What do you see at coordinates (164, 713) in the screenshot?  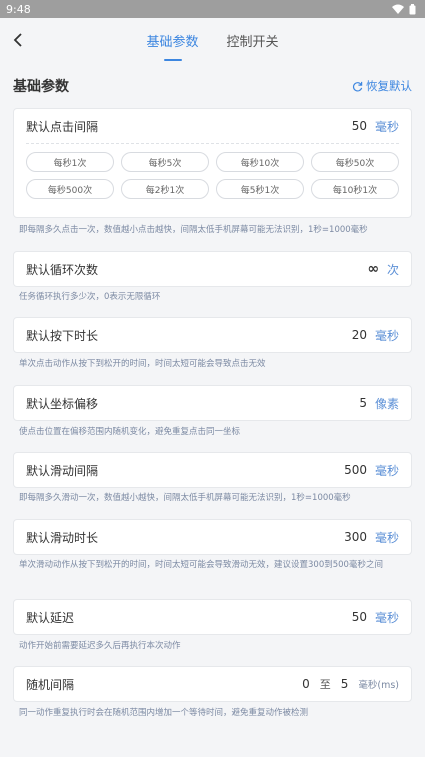 I see `random-interval-desc: 同一动作重复执行时会在随机范围内增加一个等待时间，避免重复动作被检测` at bounding box center [164, 713].